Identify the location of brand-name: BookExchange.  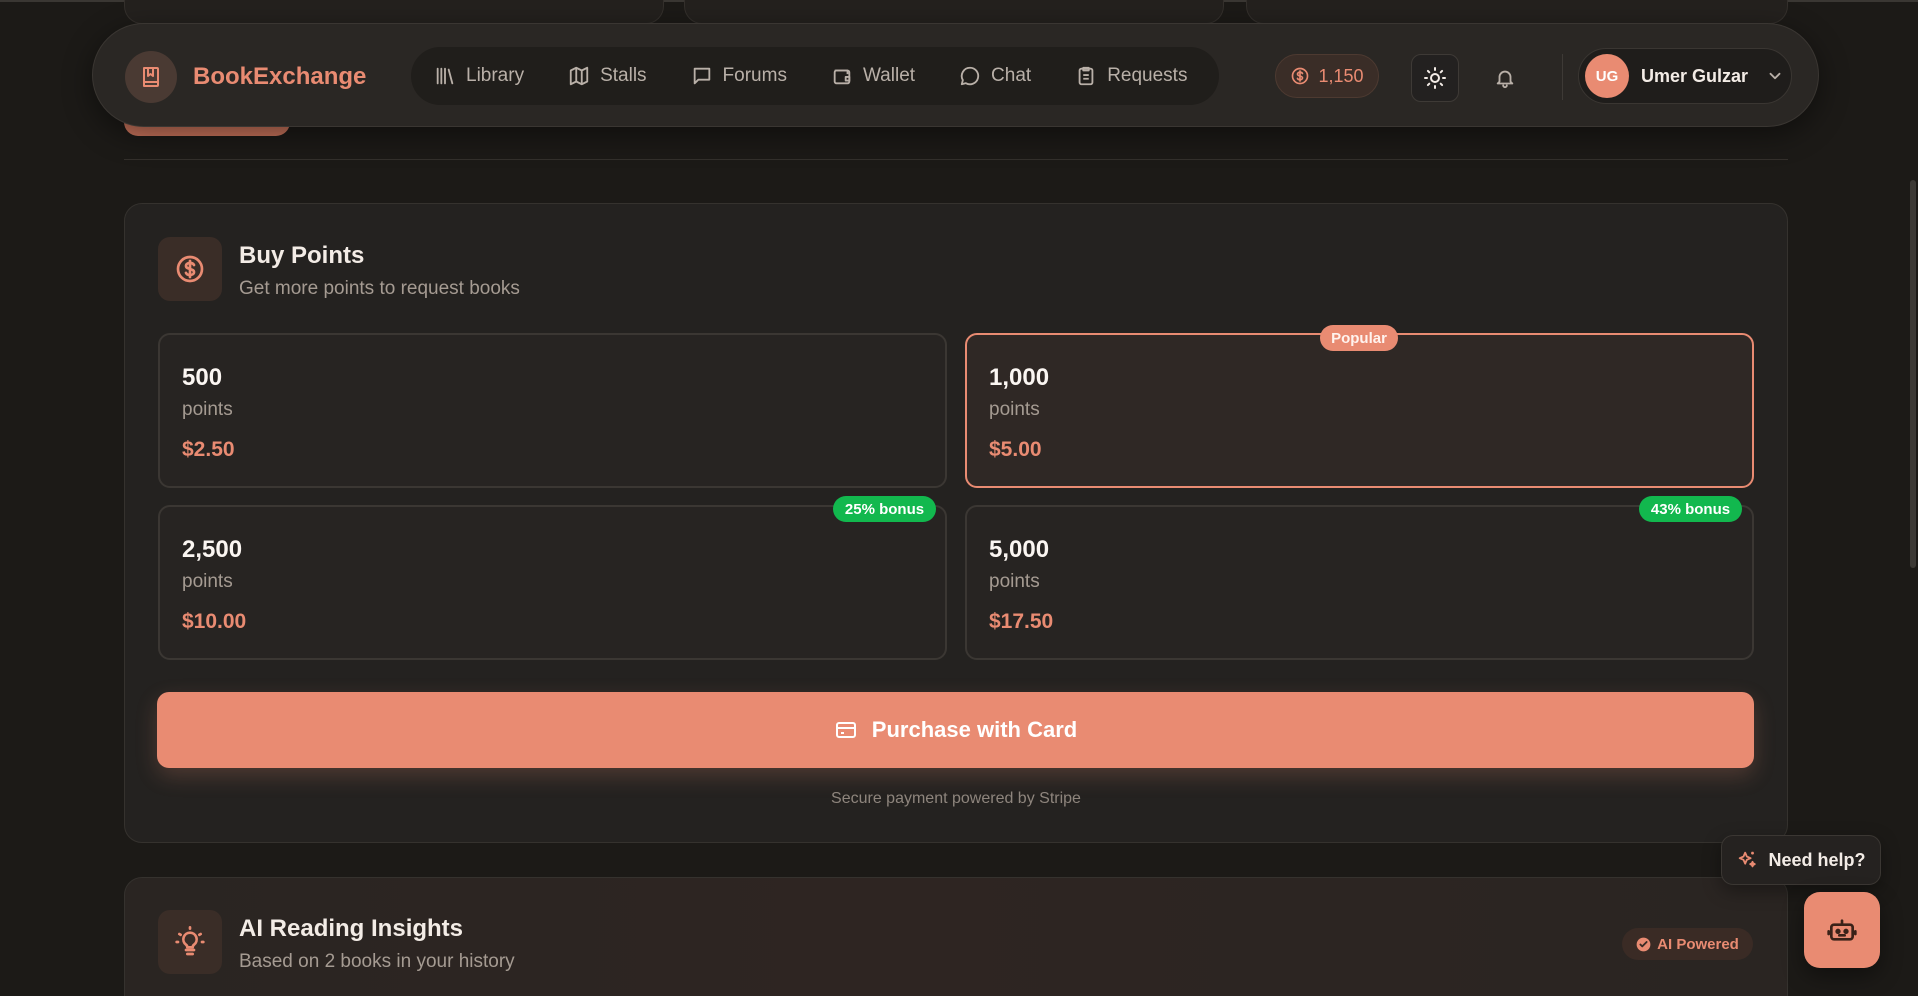
(280, 76).